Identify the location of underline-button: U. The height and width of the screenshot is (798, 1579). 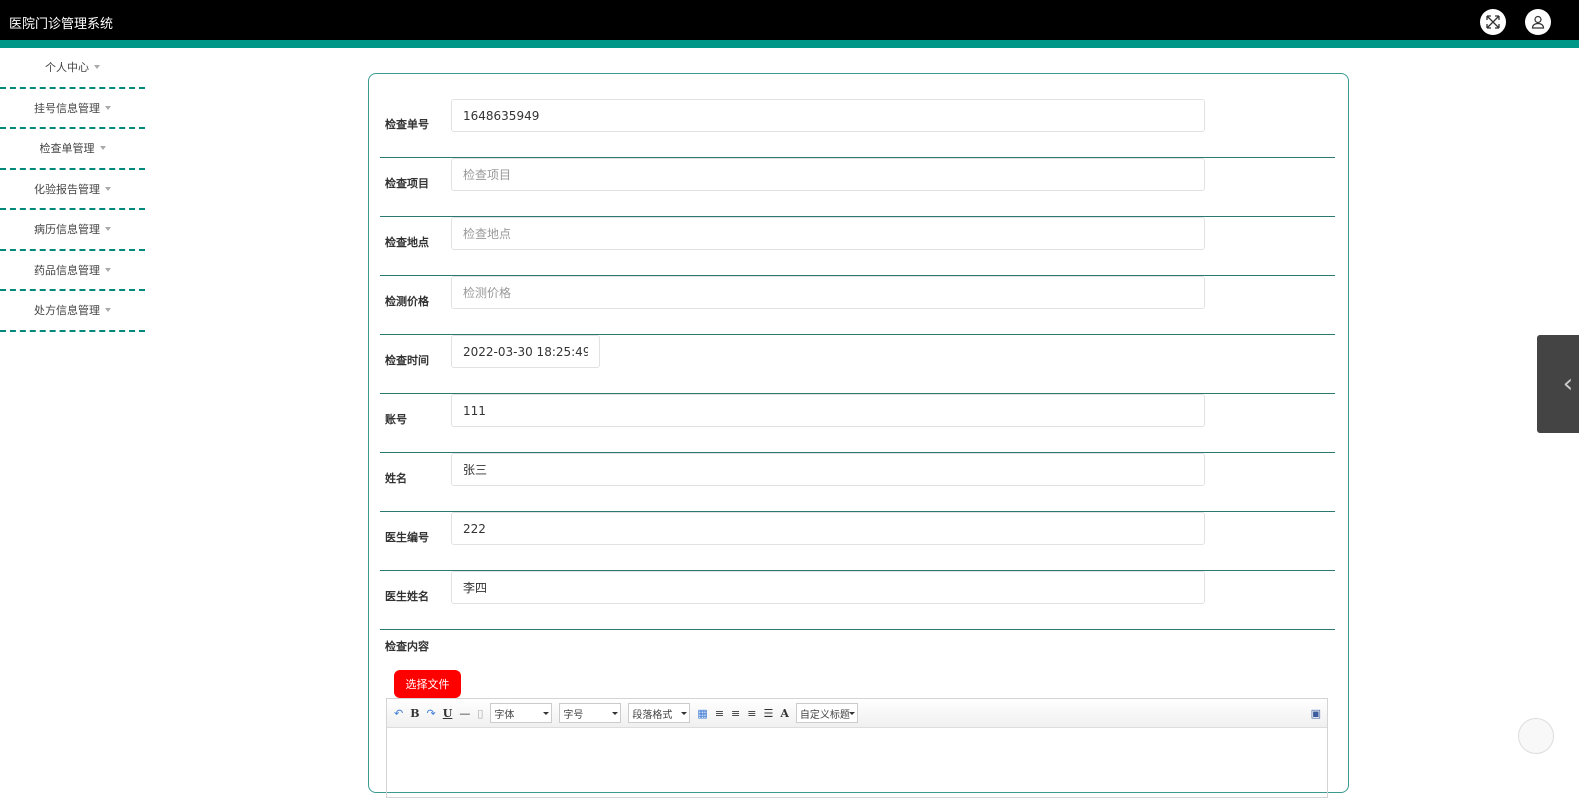
(448, 713).